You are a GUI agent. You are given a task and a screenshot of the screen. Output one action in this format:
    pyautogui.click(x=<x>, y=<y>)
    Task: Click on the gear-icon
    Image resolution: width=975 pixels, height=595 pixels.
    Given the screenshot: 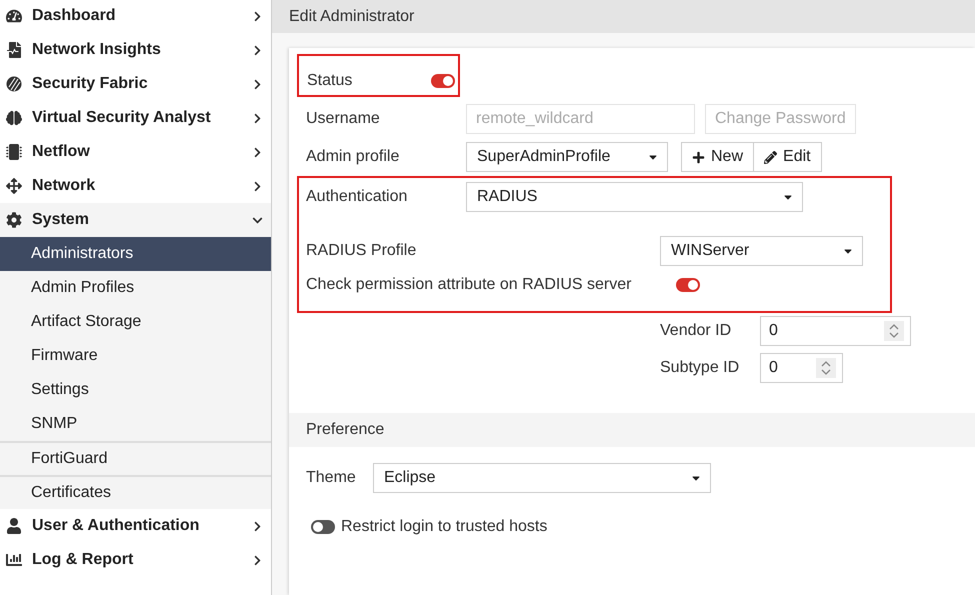 What is the action you would take?
    pyautogui.click(x=14, y=220)
    